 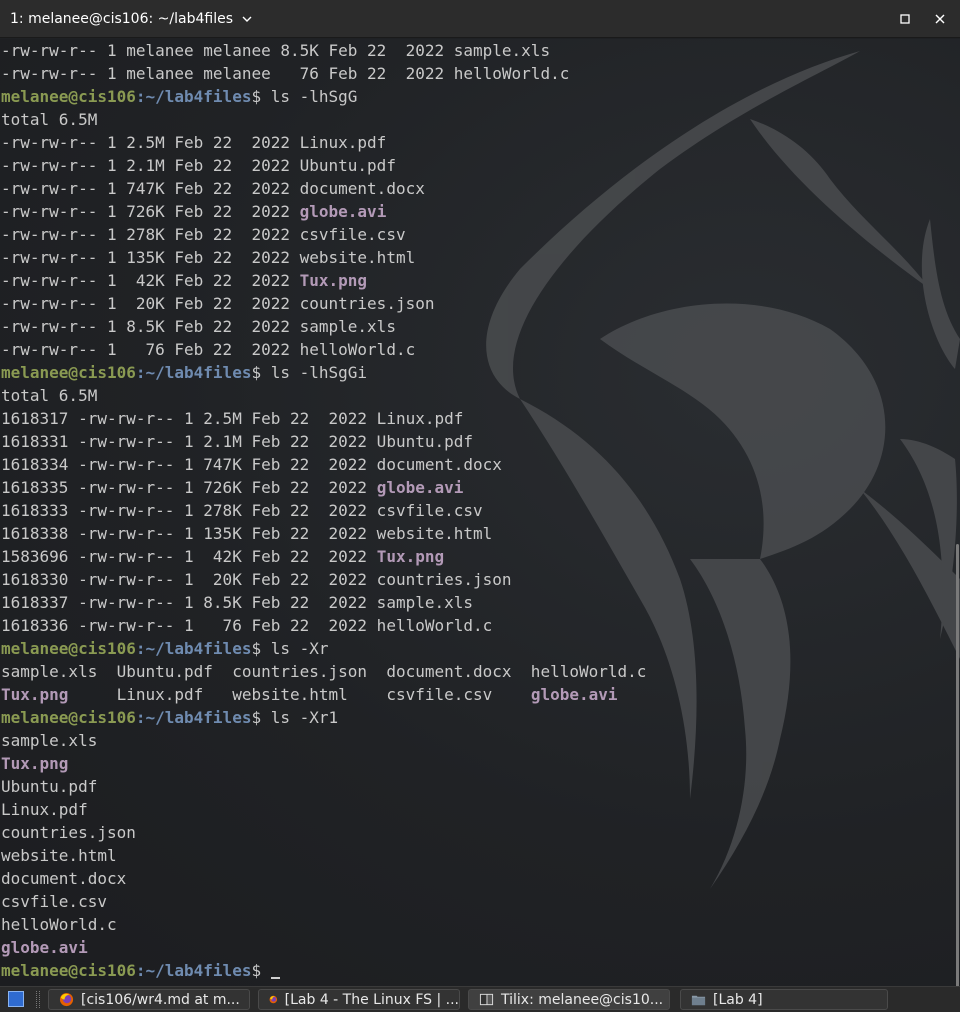 I want to click on output-line: website.html, so click(x=323, y=855).